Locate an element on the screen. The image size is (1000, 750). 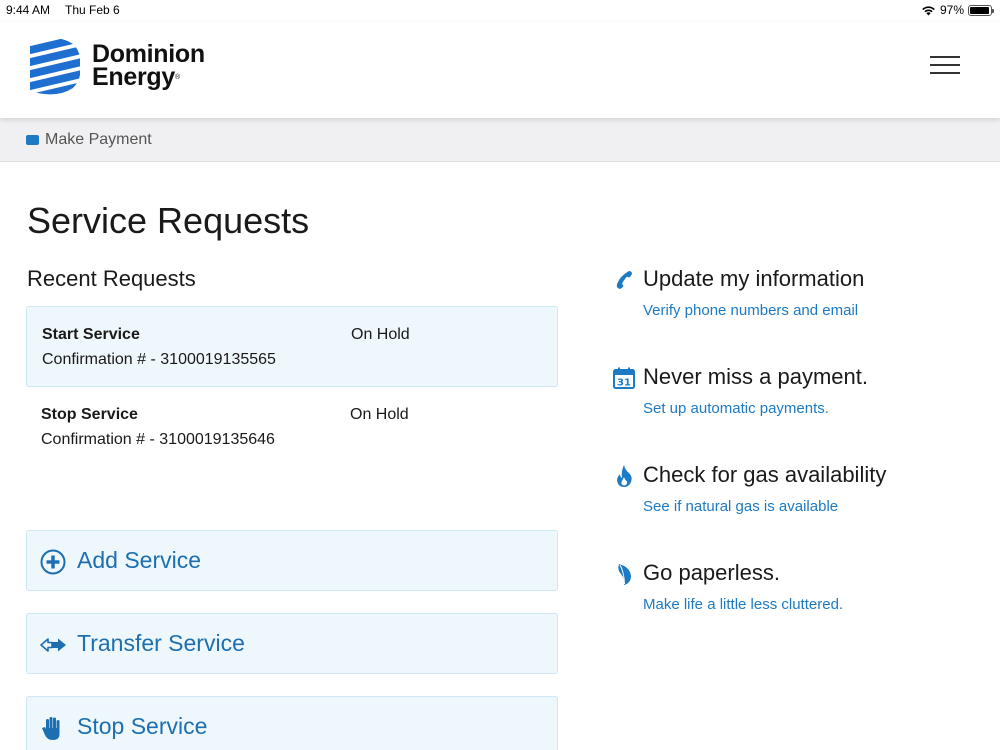
phone-icon is located at coordinates (624, 280).